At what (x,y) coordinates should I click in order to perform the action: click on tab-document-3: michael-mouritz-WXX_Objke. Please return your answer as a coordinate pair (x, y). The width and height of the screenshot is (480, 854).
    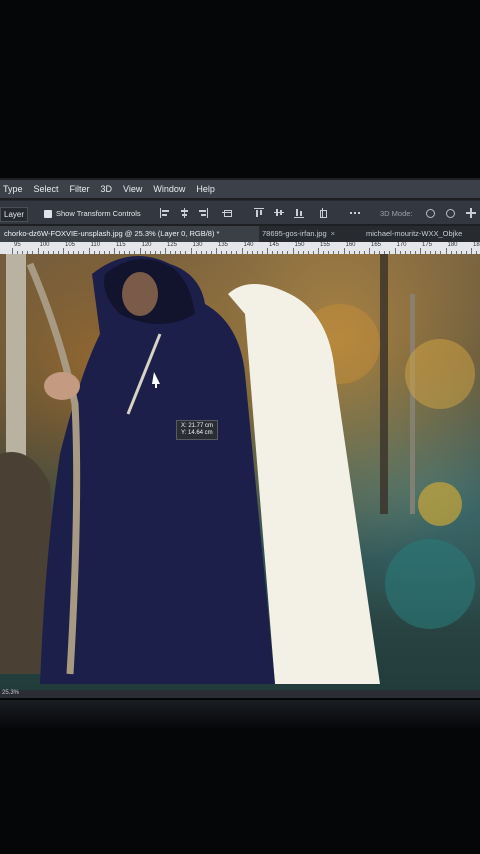
    Looking at the image, I should click on (421, 234).